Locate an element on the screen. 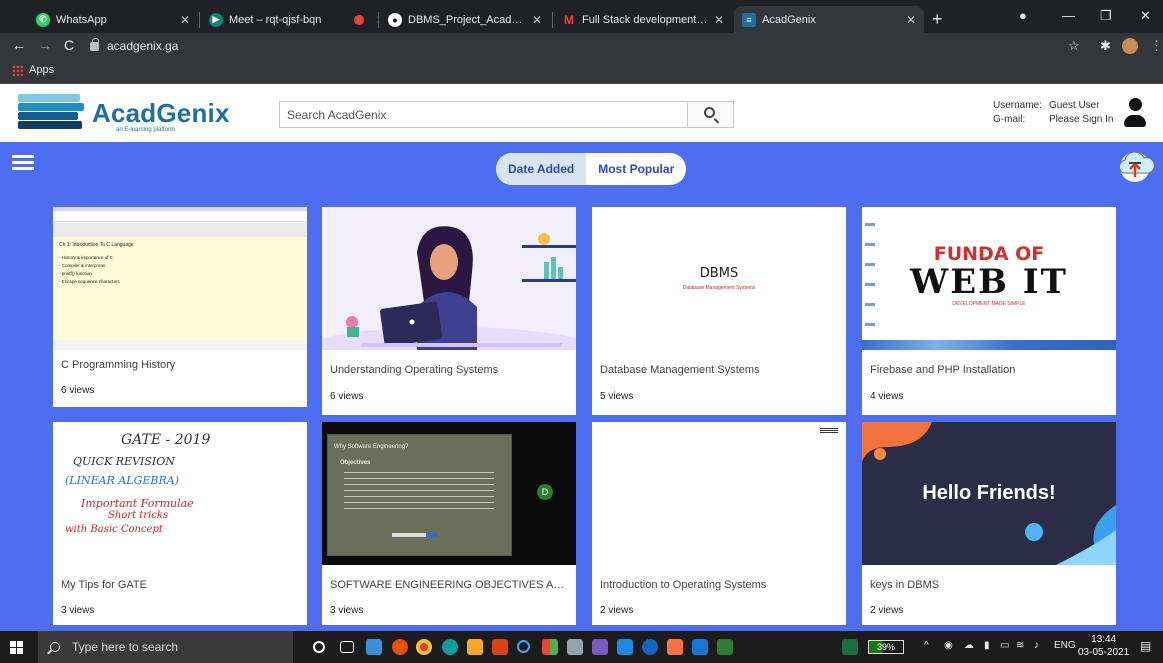 The height and width of the screenshot is (663, 1163). view-count: 3 views is located at coordinates (347, 610).